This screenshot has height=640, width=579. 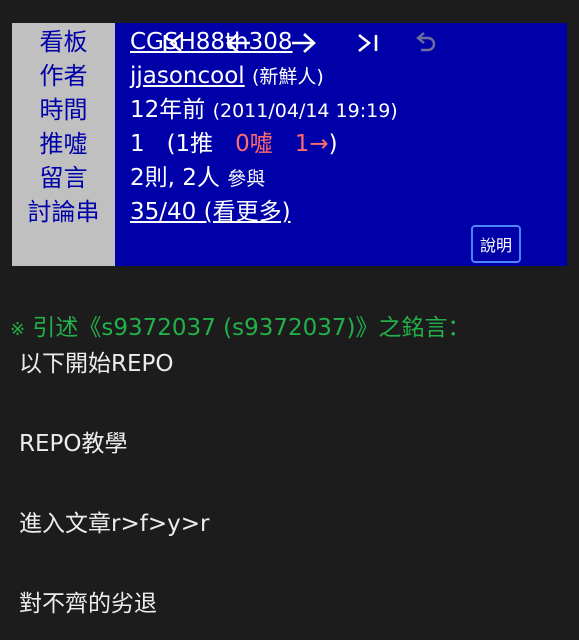 What do you see at coordinates (254, 144) in the screenshot?
I see `push-boo: 0噓` at bounding box center [254, 144].